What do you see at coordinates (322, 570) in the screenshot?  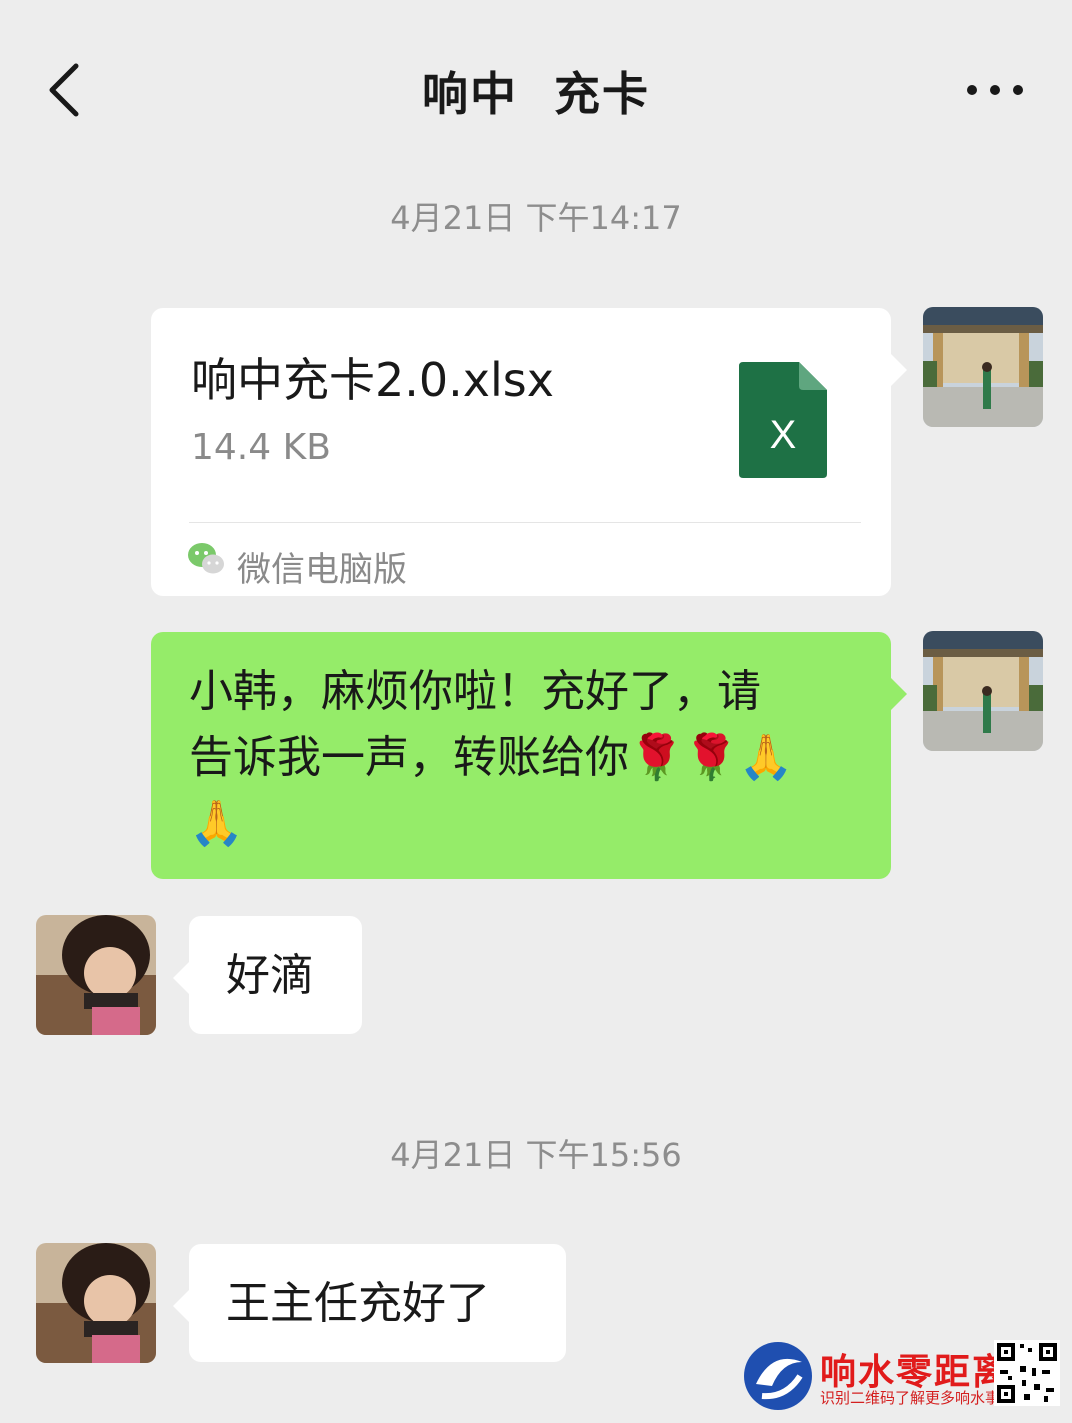 I see `file-source: 微信电脑版` at bounding box center [322, 570].